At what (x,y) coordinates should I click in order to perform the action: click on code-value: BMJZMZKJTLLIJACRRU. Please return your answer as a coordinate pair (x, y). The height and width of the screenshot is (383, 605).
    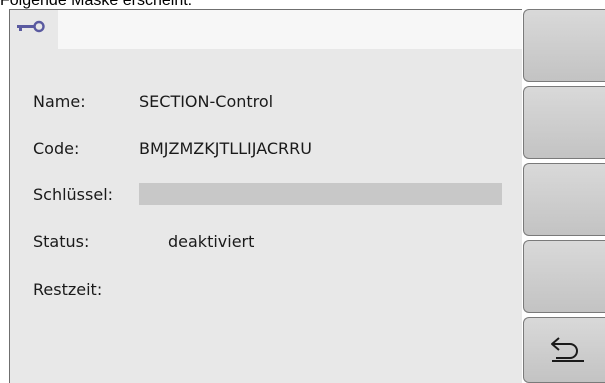
    Looking at the image, I should click on (225, 148).